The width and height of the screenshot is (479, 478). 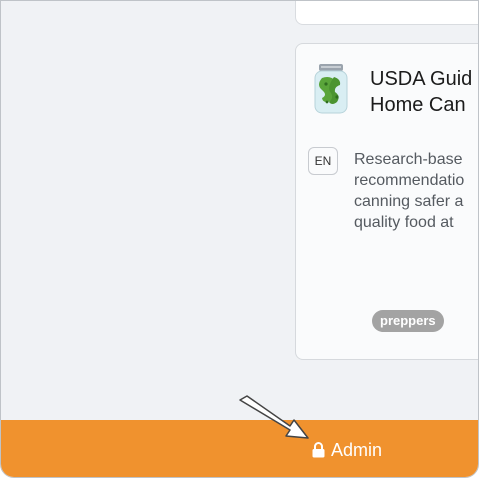 What do you see at coordinates (404, 222) in the screenshot?
I see `description-line: quality food at` at bounding box center [404, 222].